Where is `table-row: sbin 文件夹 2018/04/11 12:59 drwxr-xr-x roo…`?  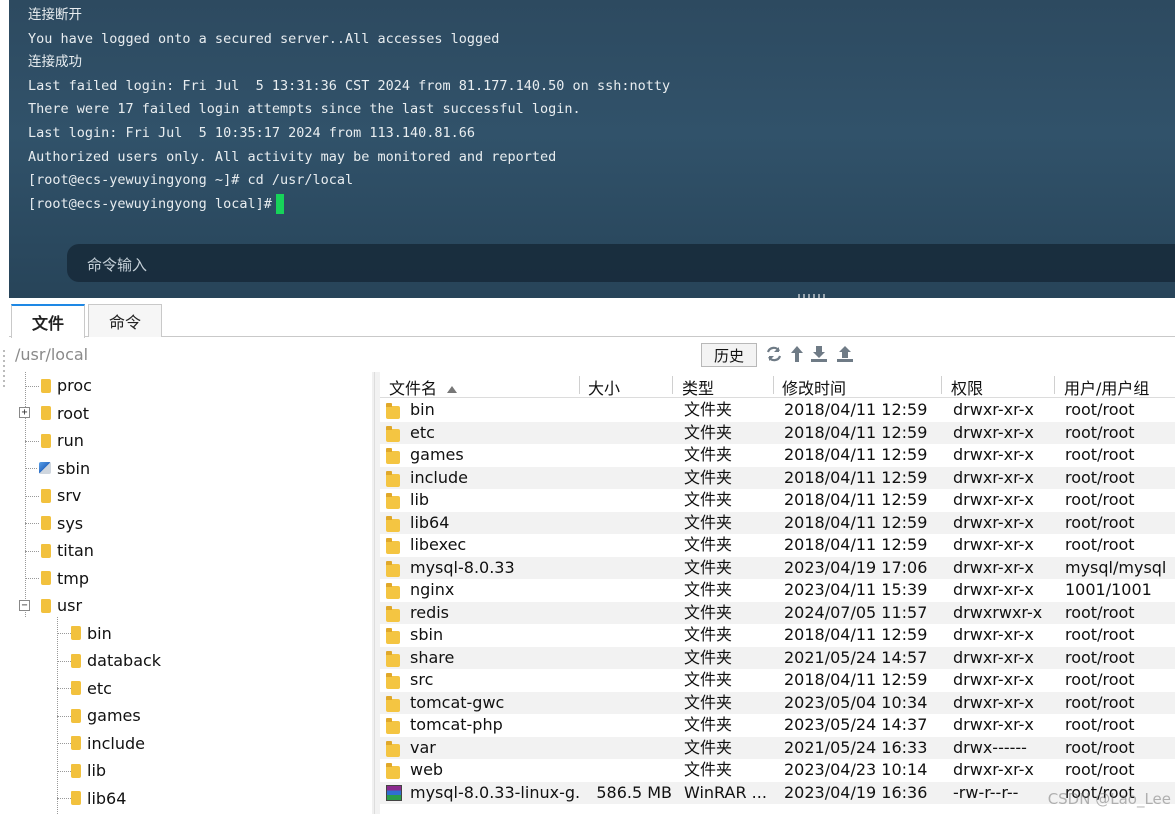
table-row: sbin 文件夹 2018/04/11 12:59 drwxr-xr-x roo… is located at coordinates (777, 635).